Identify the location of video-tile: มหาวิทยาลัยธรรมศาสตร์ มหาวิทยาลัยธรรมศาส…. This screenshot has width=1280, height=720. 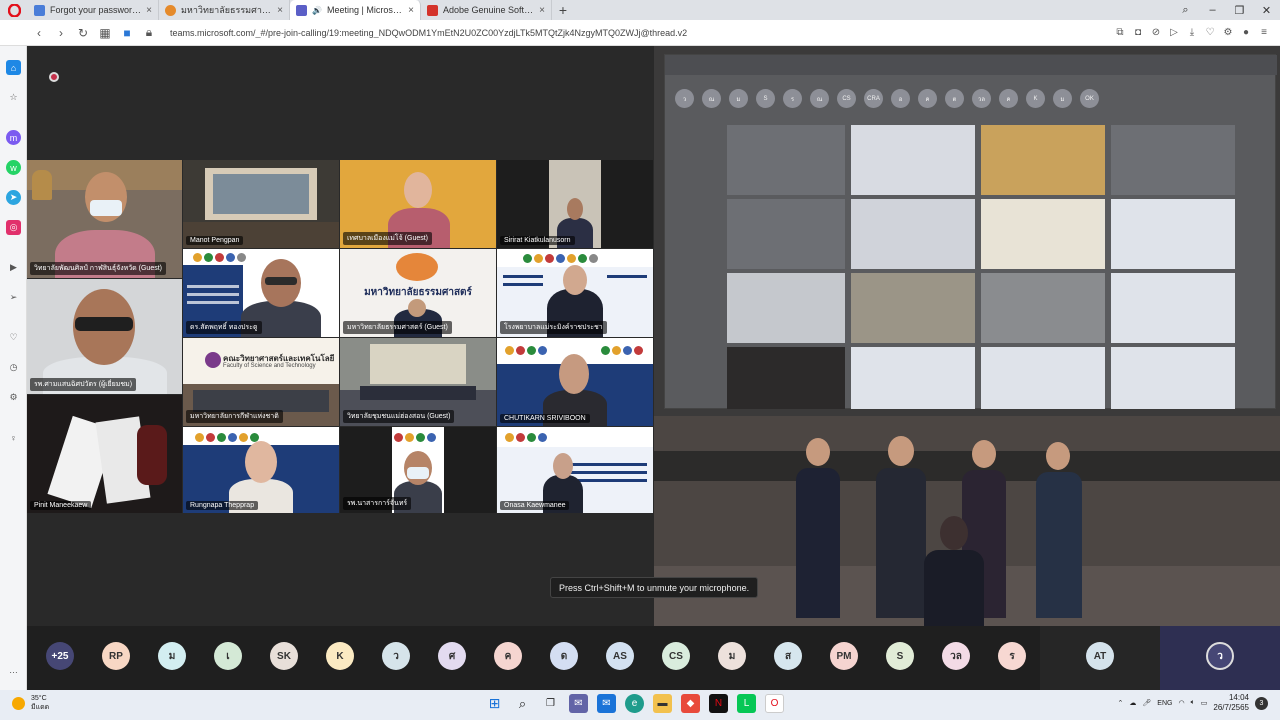
(418, 293).